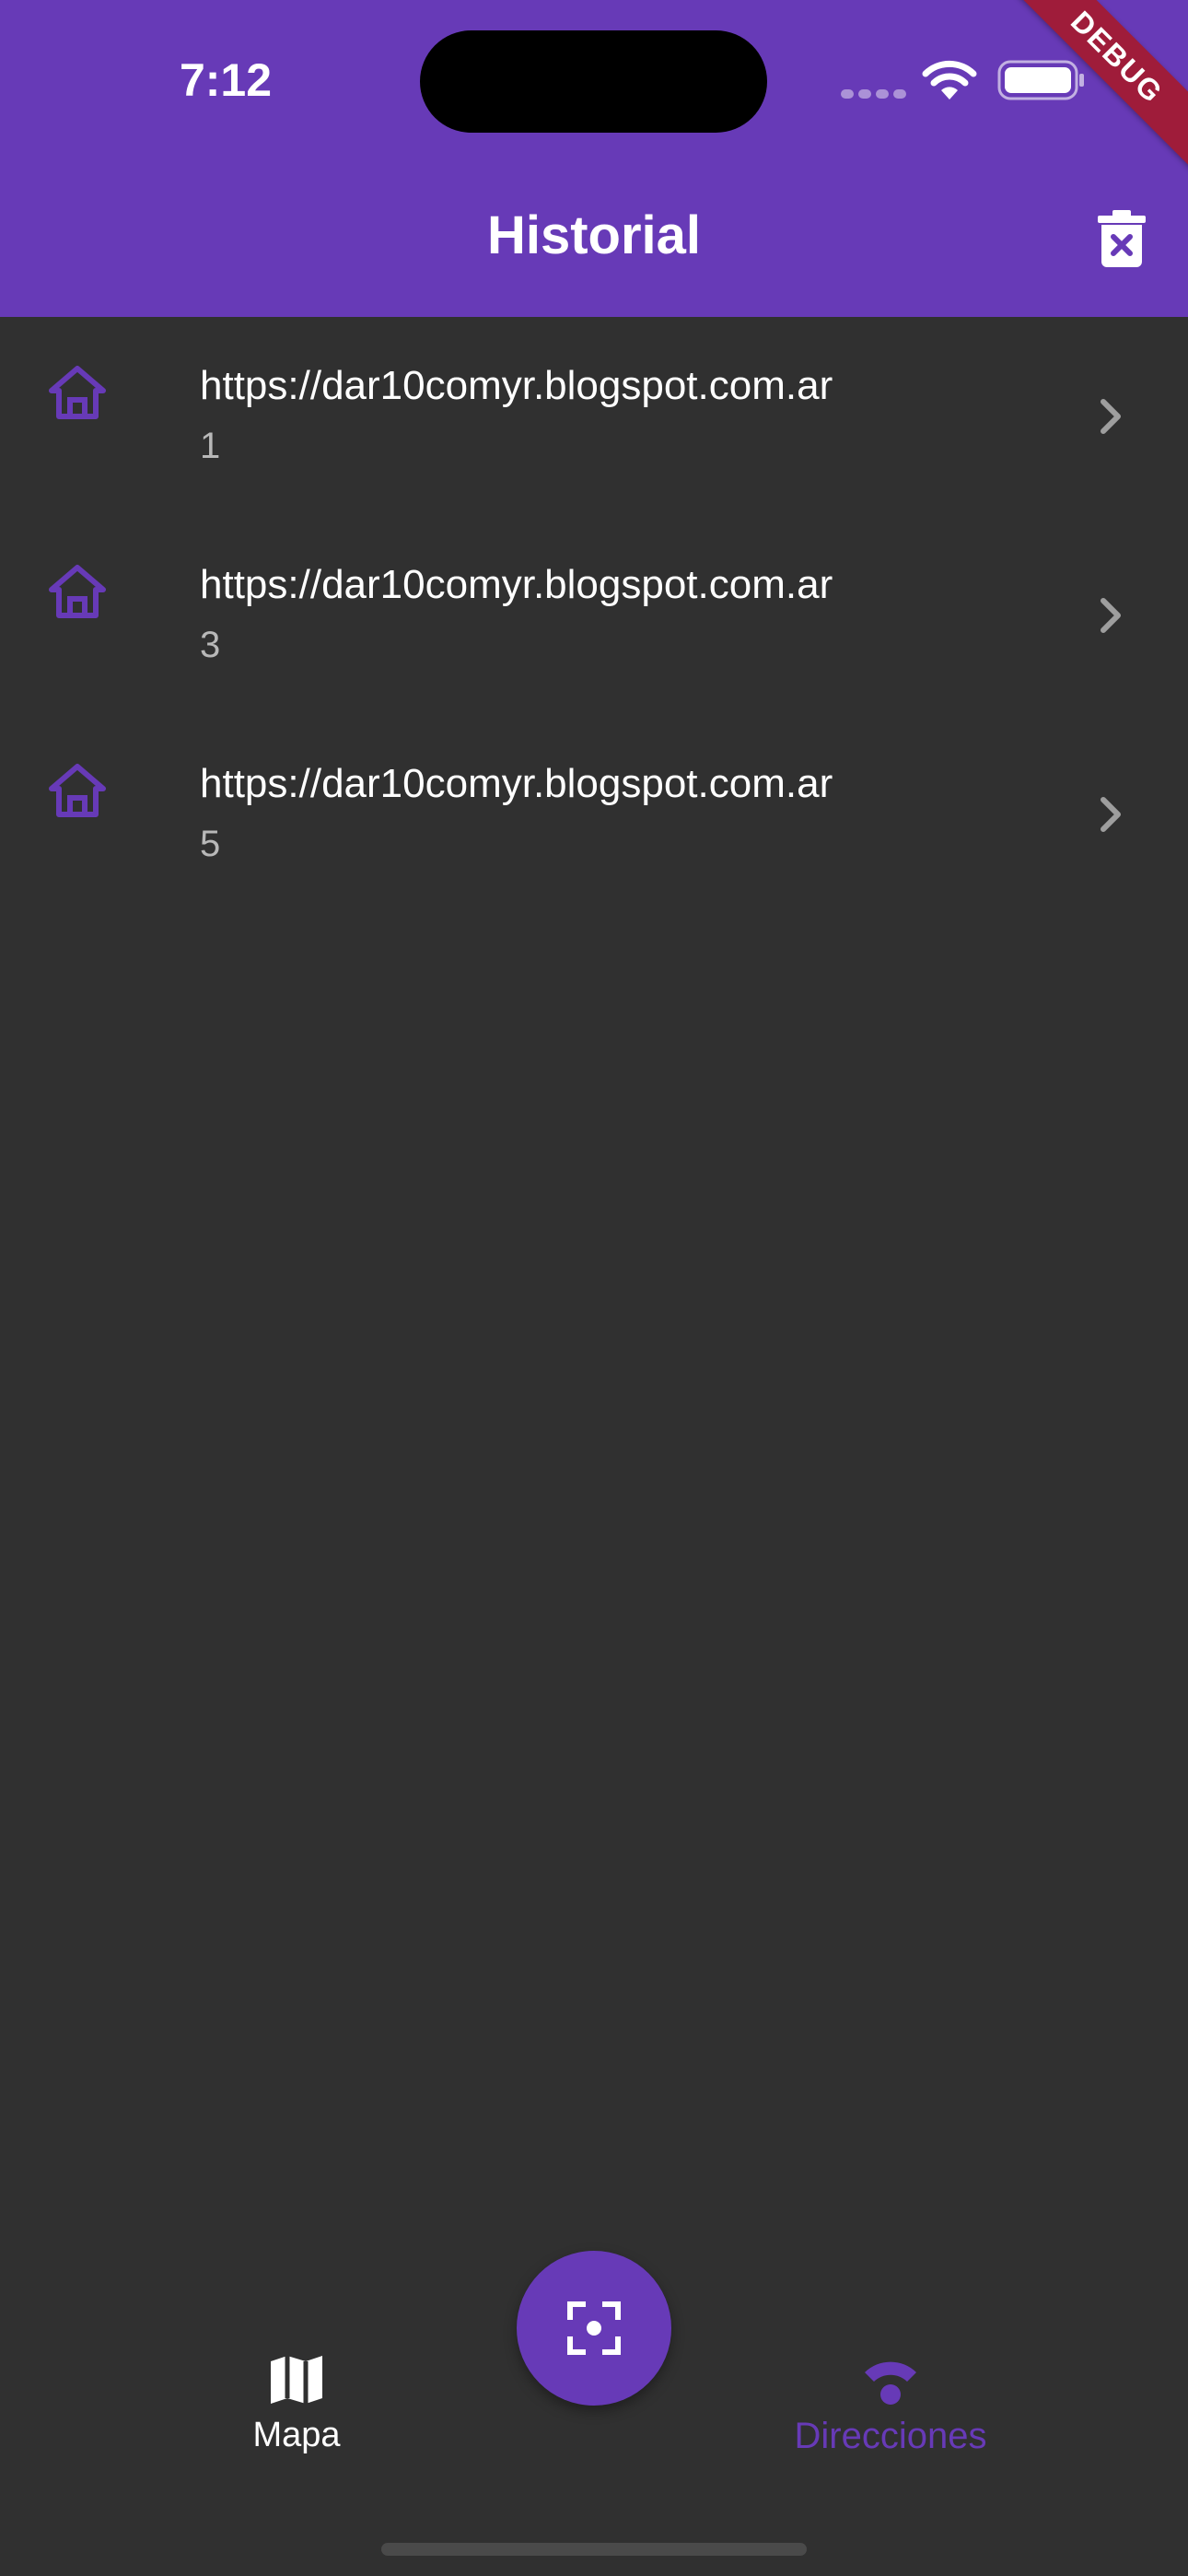  I want to click on wifi-status-icon, so click(949, 80).